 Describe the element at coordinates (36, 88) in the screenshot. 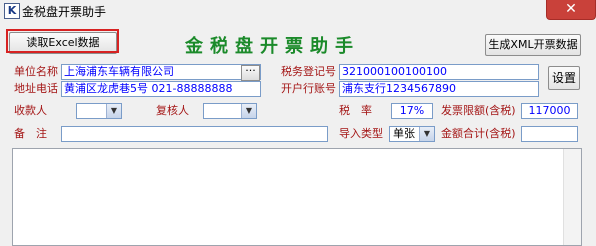

I see `address-label: 地址电话` at that location.